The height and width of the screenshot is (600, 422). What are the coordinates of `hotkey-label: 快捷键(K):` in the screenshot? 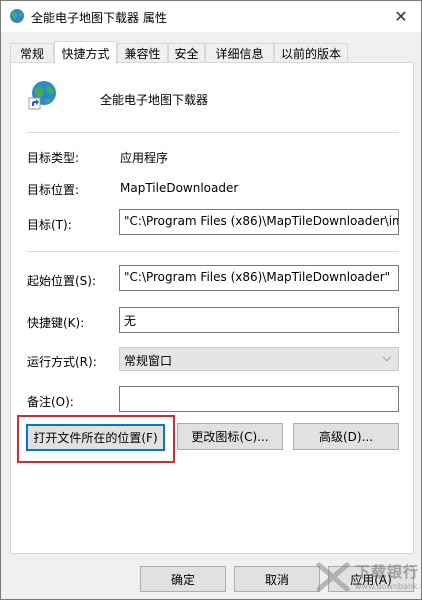 It's located at (56, 323).